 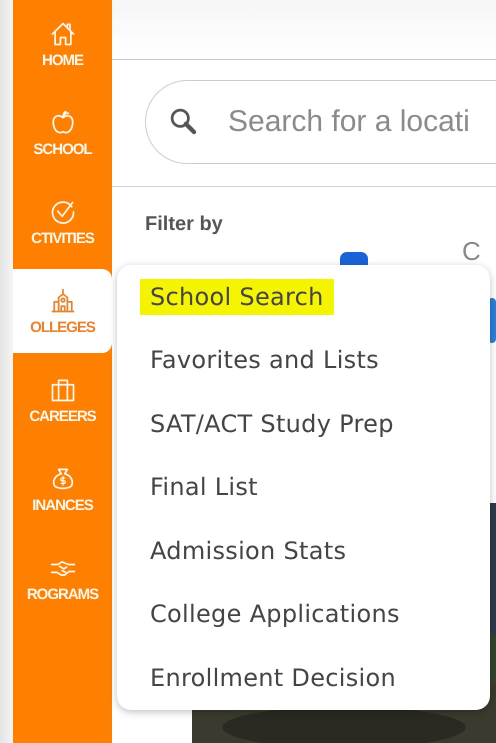 I want to click on menu-item: SAT/ACT Study Prep, so click(x=272, y=424).